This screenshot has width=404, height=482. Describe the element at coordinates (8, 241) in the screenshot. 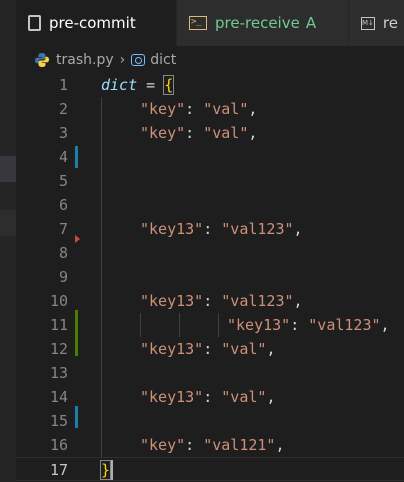

I see `side-panel-strip` at that location.